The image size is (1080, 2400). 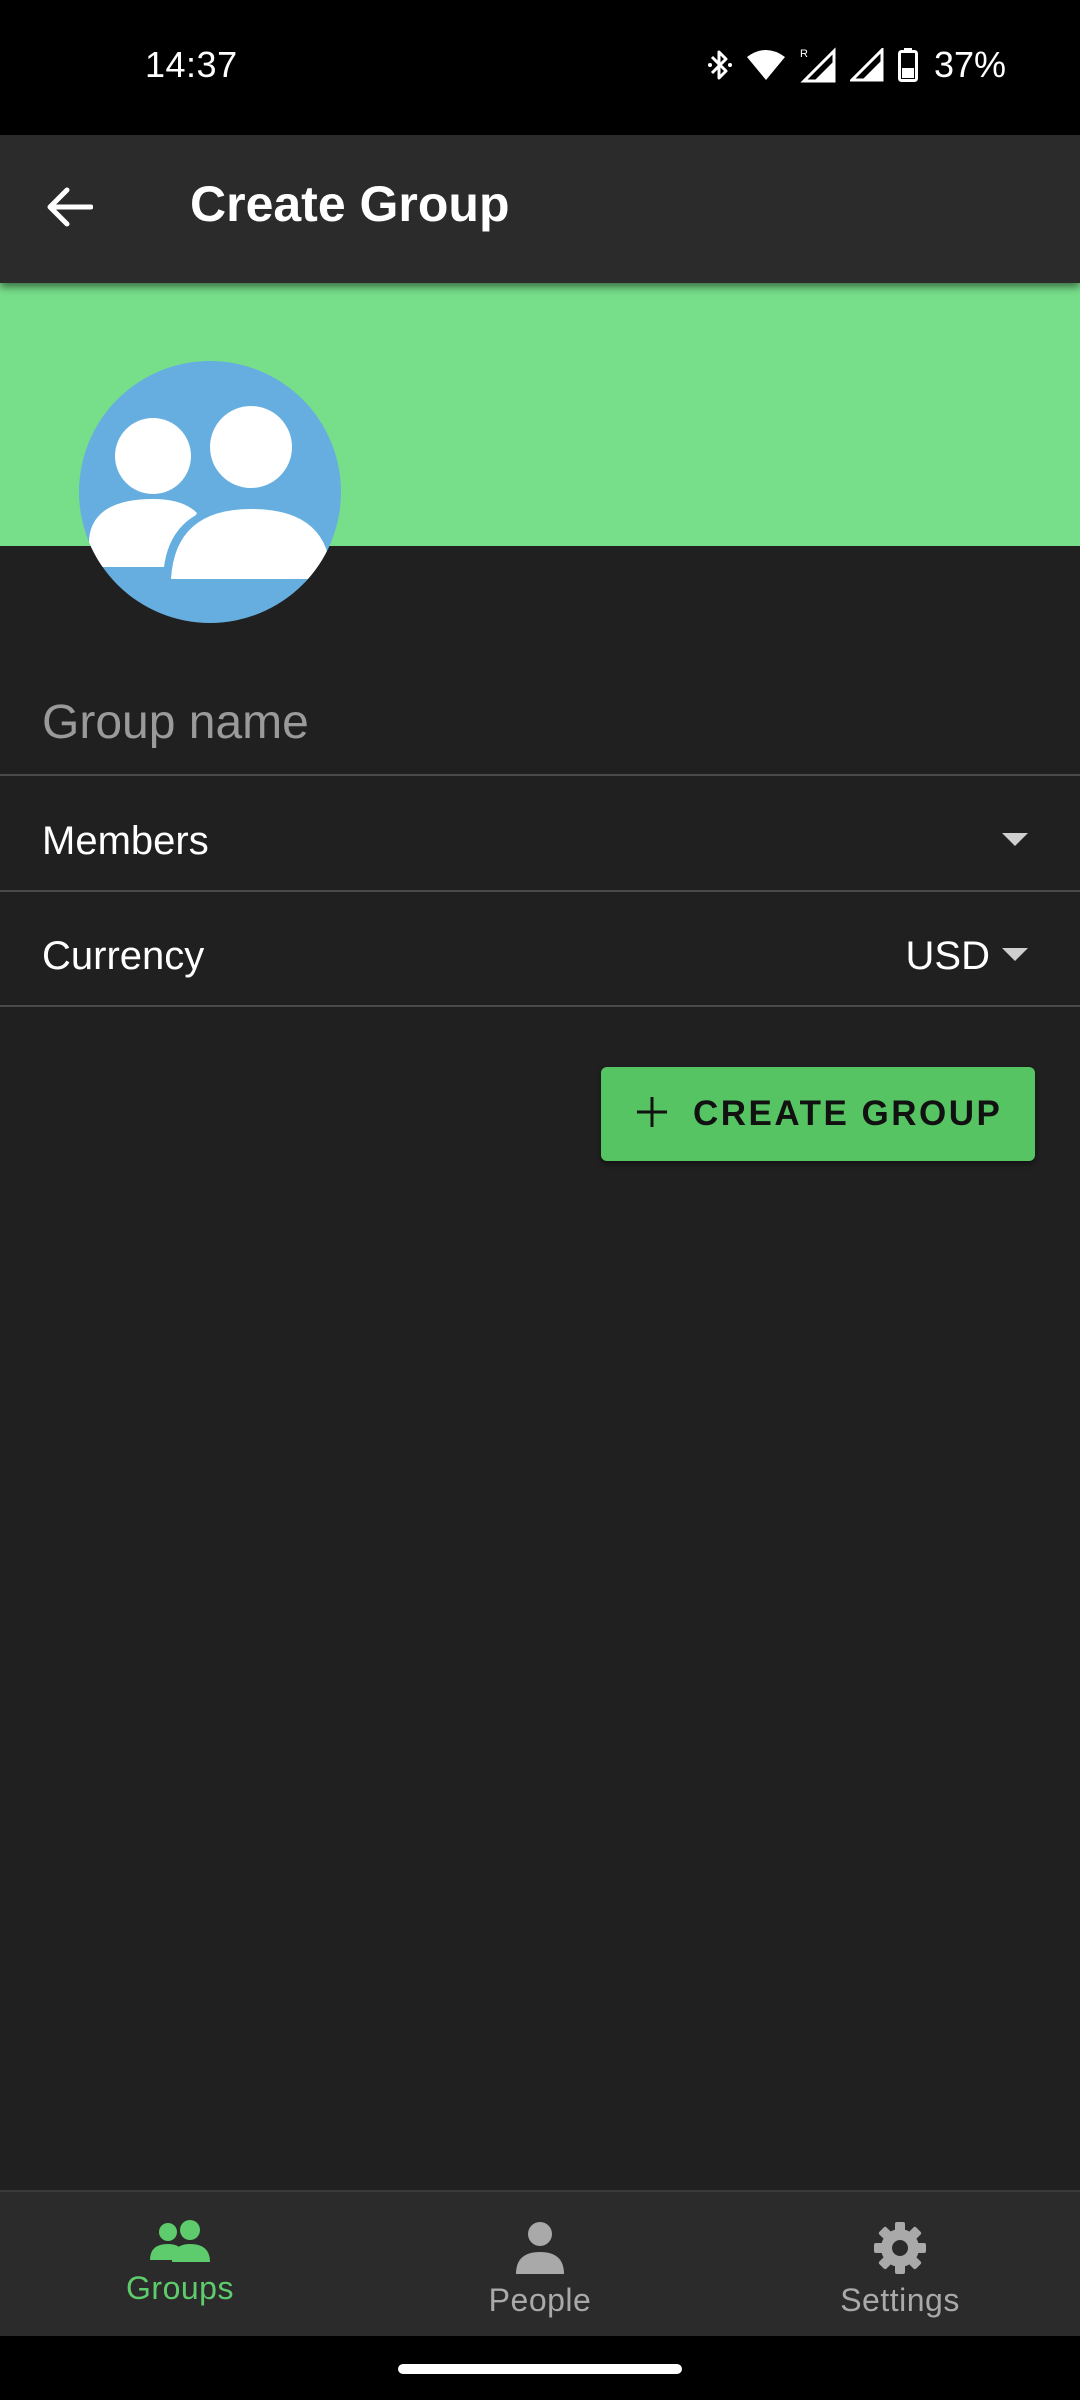 I want to click on group-avatar, so click(x=210, y=492).